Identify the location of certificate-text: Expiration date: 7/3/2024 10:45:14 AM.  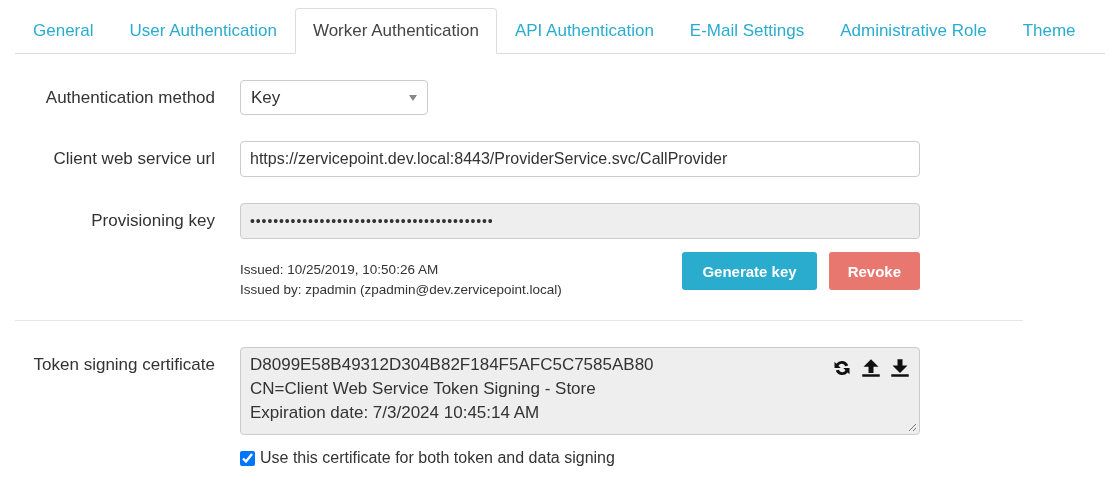
(395, 413).